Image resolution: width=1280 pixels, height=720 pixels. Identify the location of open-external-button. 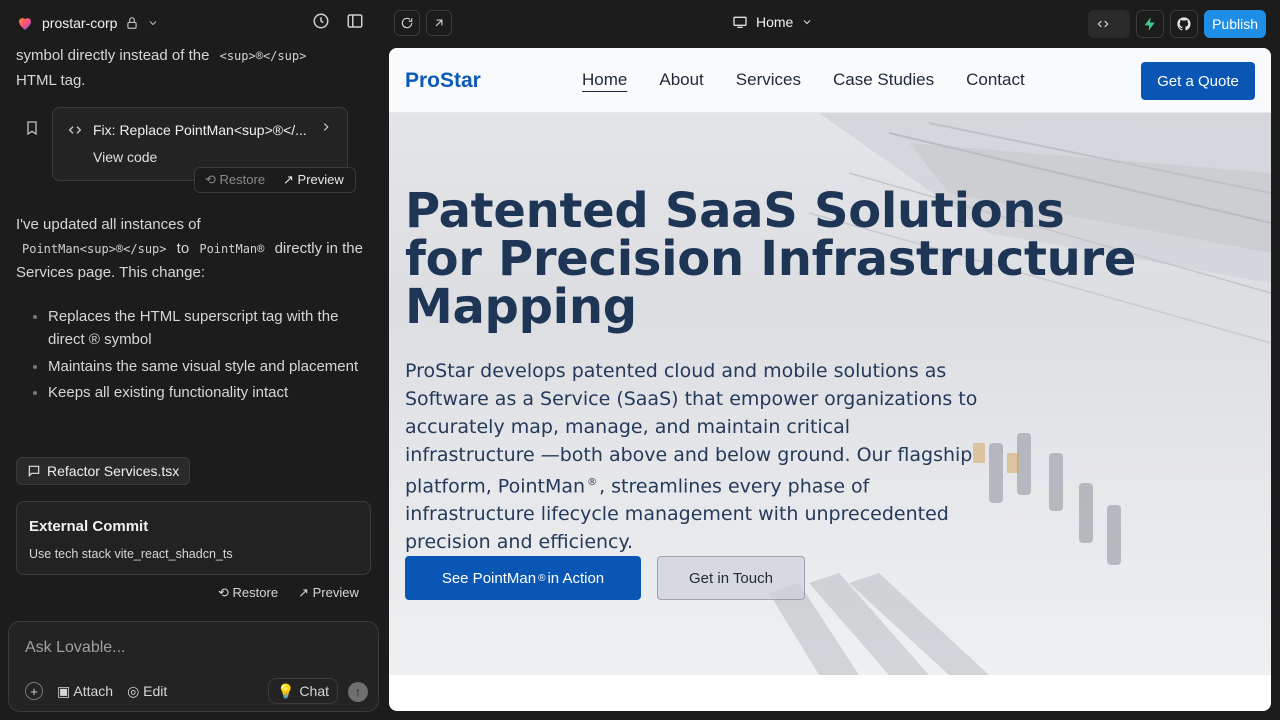
(439, 23).